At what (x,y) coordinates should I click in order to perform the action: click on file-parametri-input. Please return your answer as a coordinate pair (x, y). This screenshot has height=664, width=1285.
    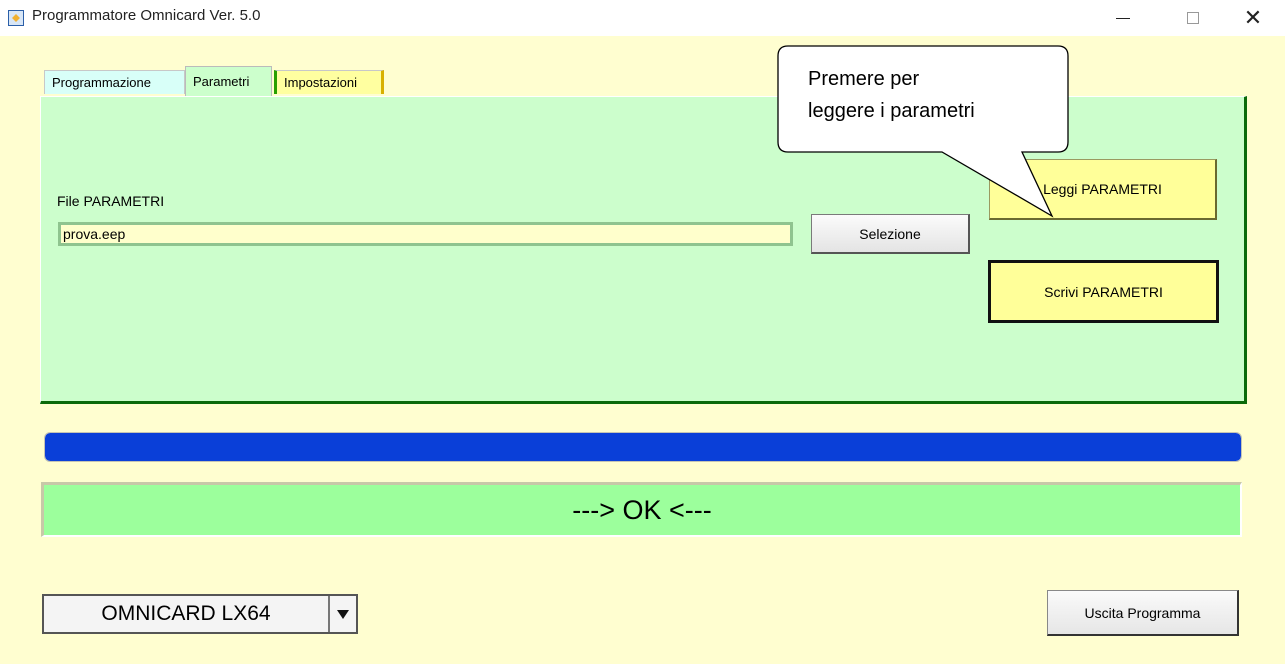
    Looking at the image, I should click on (425, 234).